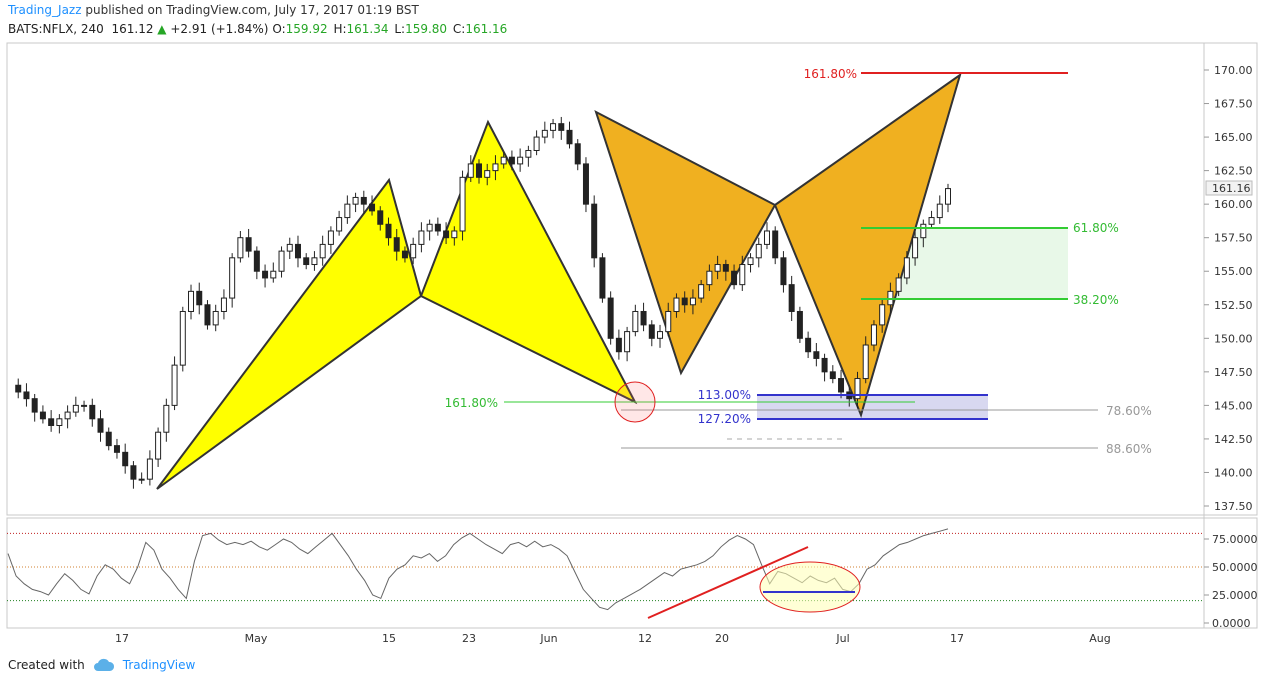  I want to click on fib-label-127: 127.20%, so click(724, 419).